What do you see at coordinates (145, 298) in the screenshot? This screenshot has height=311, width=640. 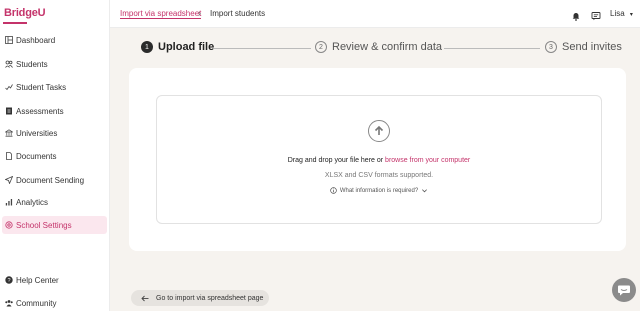 I see `arrow-left-icon` at bounding box center [145, 298].